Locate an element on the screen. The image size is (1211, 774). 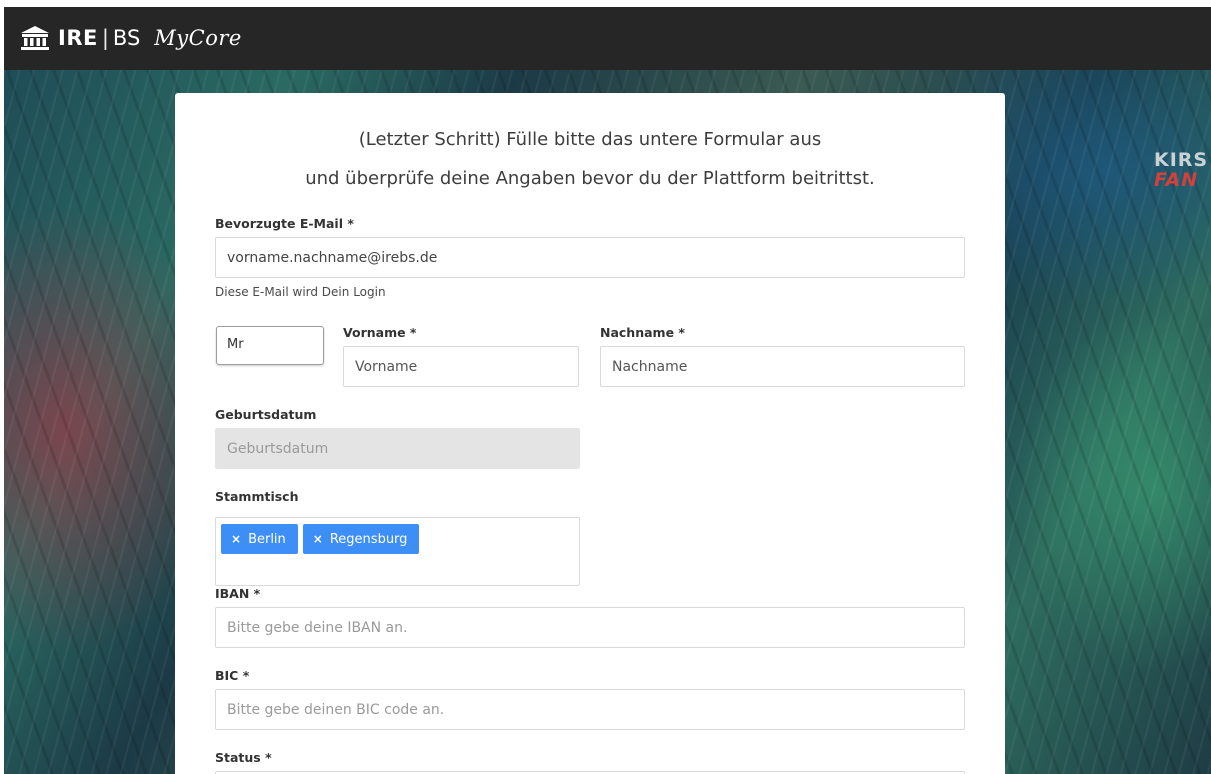
birthdate-input is located at coordinates (397, 448).